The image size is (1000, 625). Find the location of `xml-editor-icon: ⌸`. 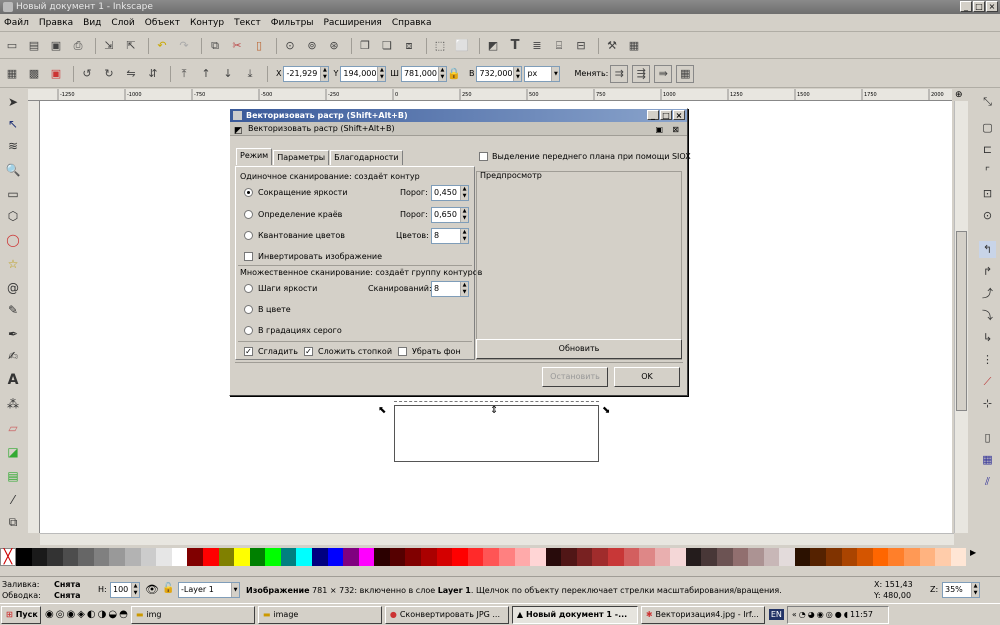

xml-editor-icon: ⌸ is located at coordinates (559, 46).